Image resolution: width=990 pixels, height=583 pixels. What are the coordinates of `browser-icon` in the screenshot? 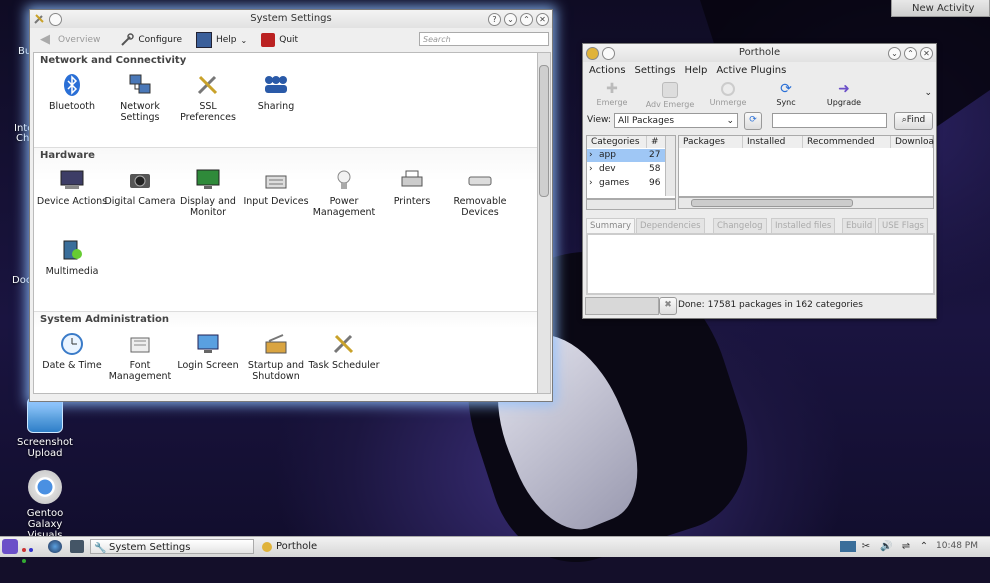 It's located at (55, 546).